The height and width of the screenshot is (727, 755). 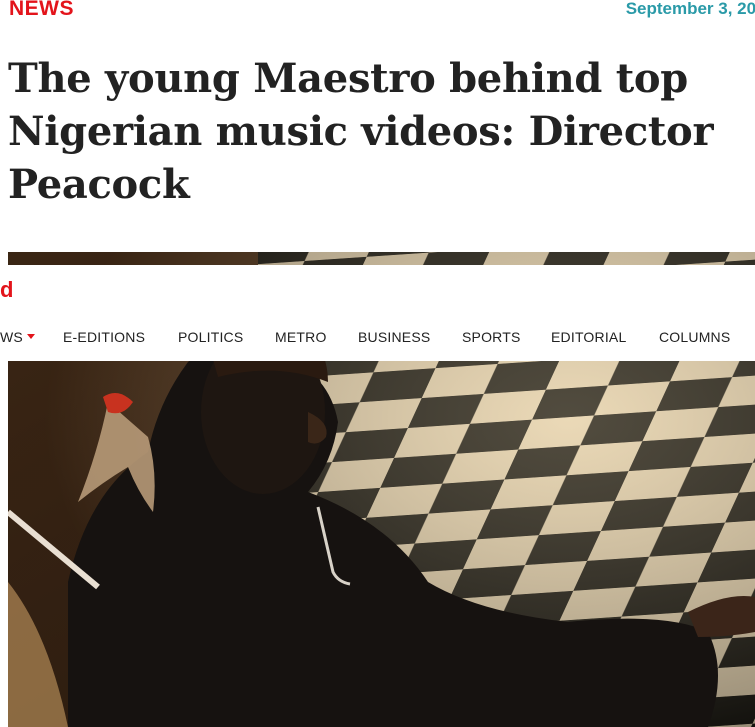 What do you see at coordinates (394, 337) in the screenshot?
I see `nav-item-business: BUSINESS` at bounding box center [394, 337].